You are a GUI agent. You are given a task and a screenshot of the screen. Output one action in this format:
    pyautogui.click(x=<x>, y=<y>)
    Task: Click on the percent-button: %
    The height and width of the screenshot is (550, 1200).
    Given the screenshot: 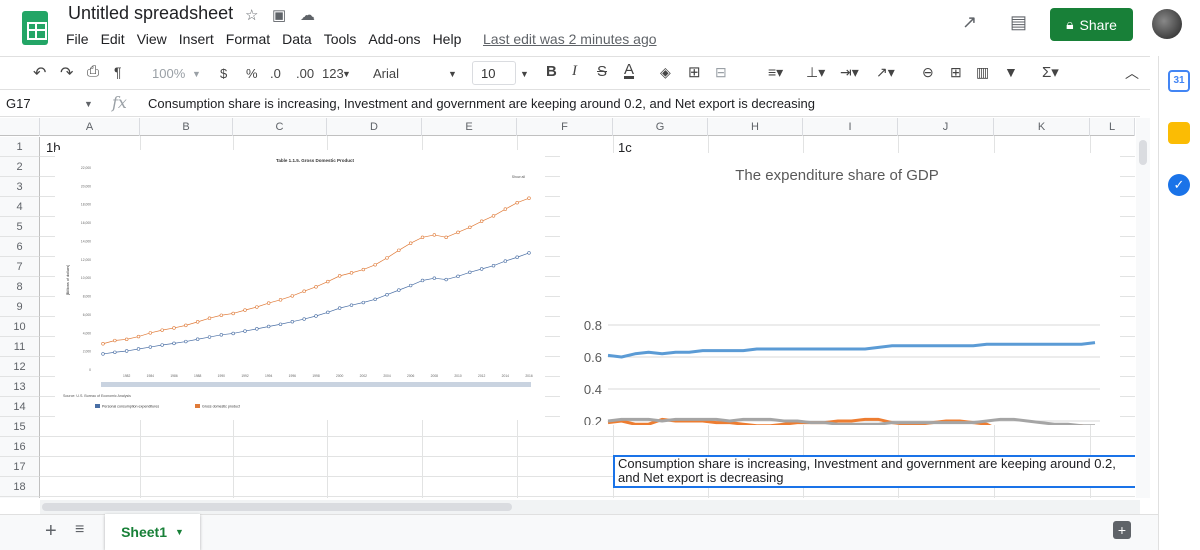 What is the action you would take?
    pyautogui.click(x=252, y=73)
    